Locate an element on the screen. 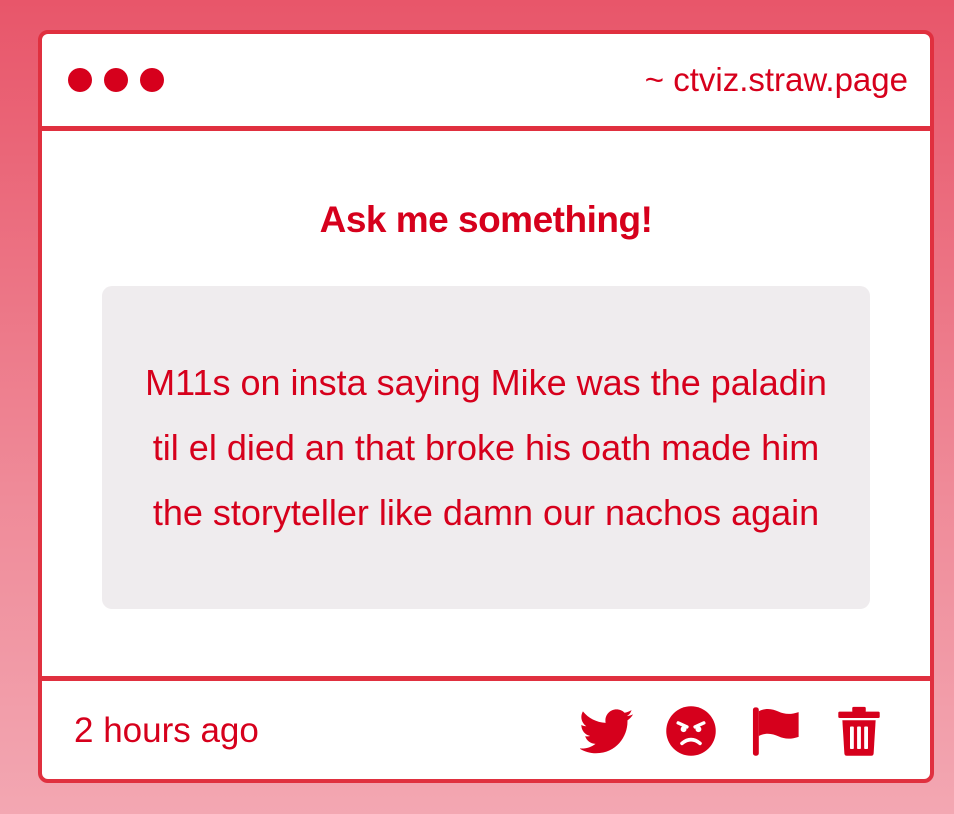 The width and height of the screenshot is (954, 814). window-controls is located at coordinates (116, 80).